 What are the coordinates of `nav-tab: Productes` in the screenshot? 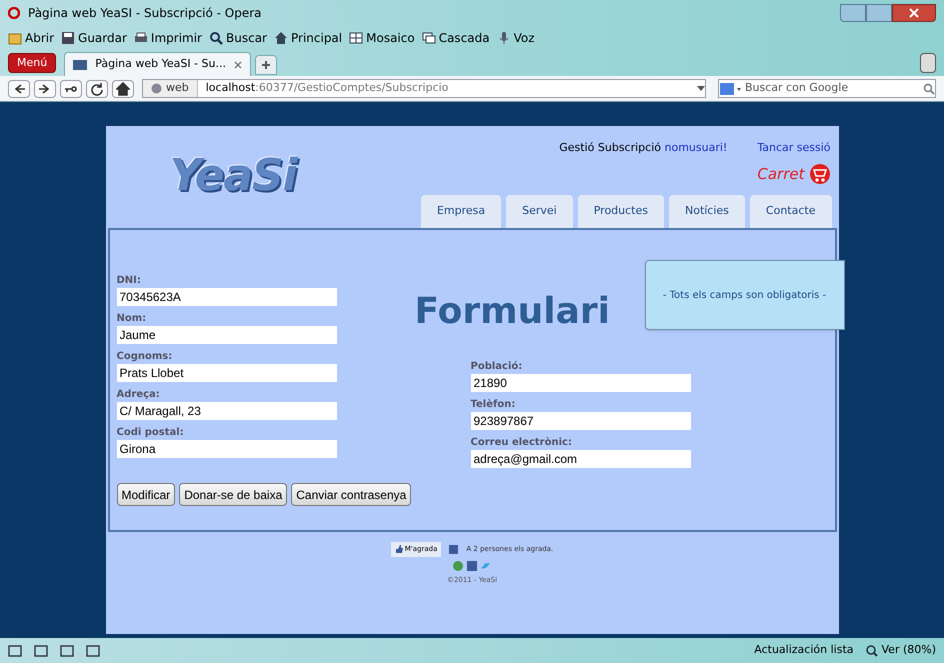 It's located at (621, 211).